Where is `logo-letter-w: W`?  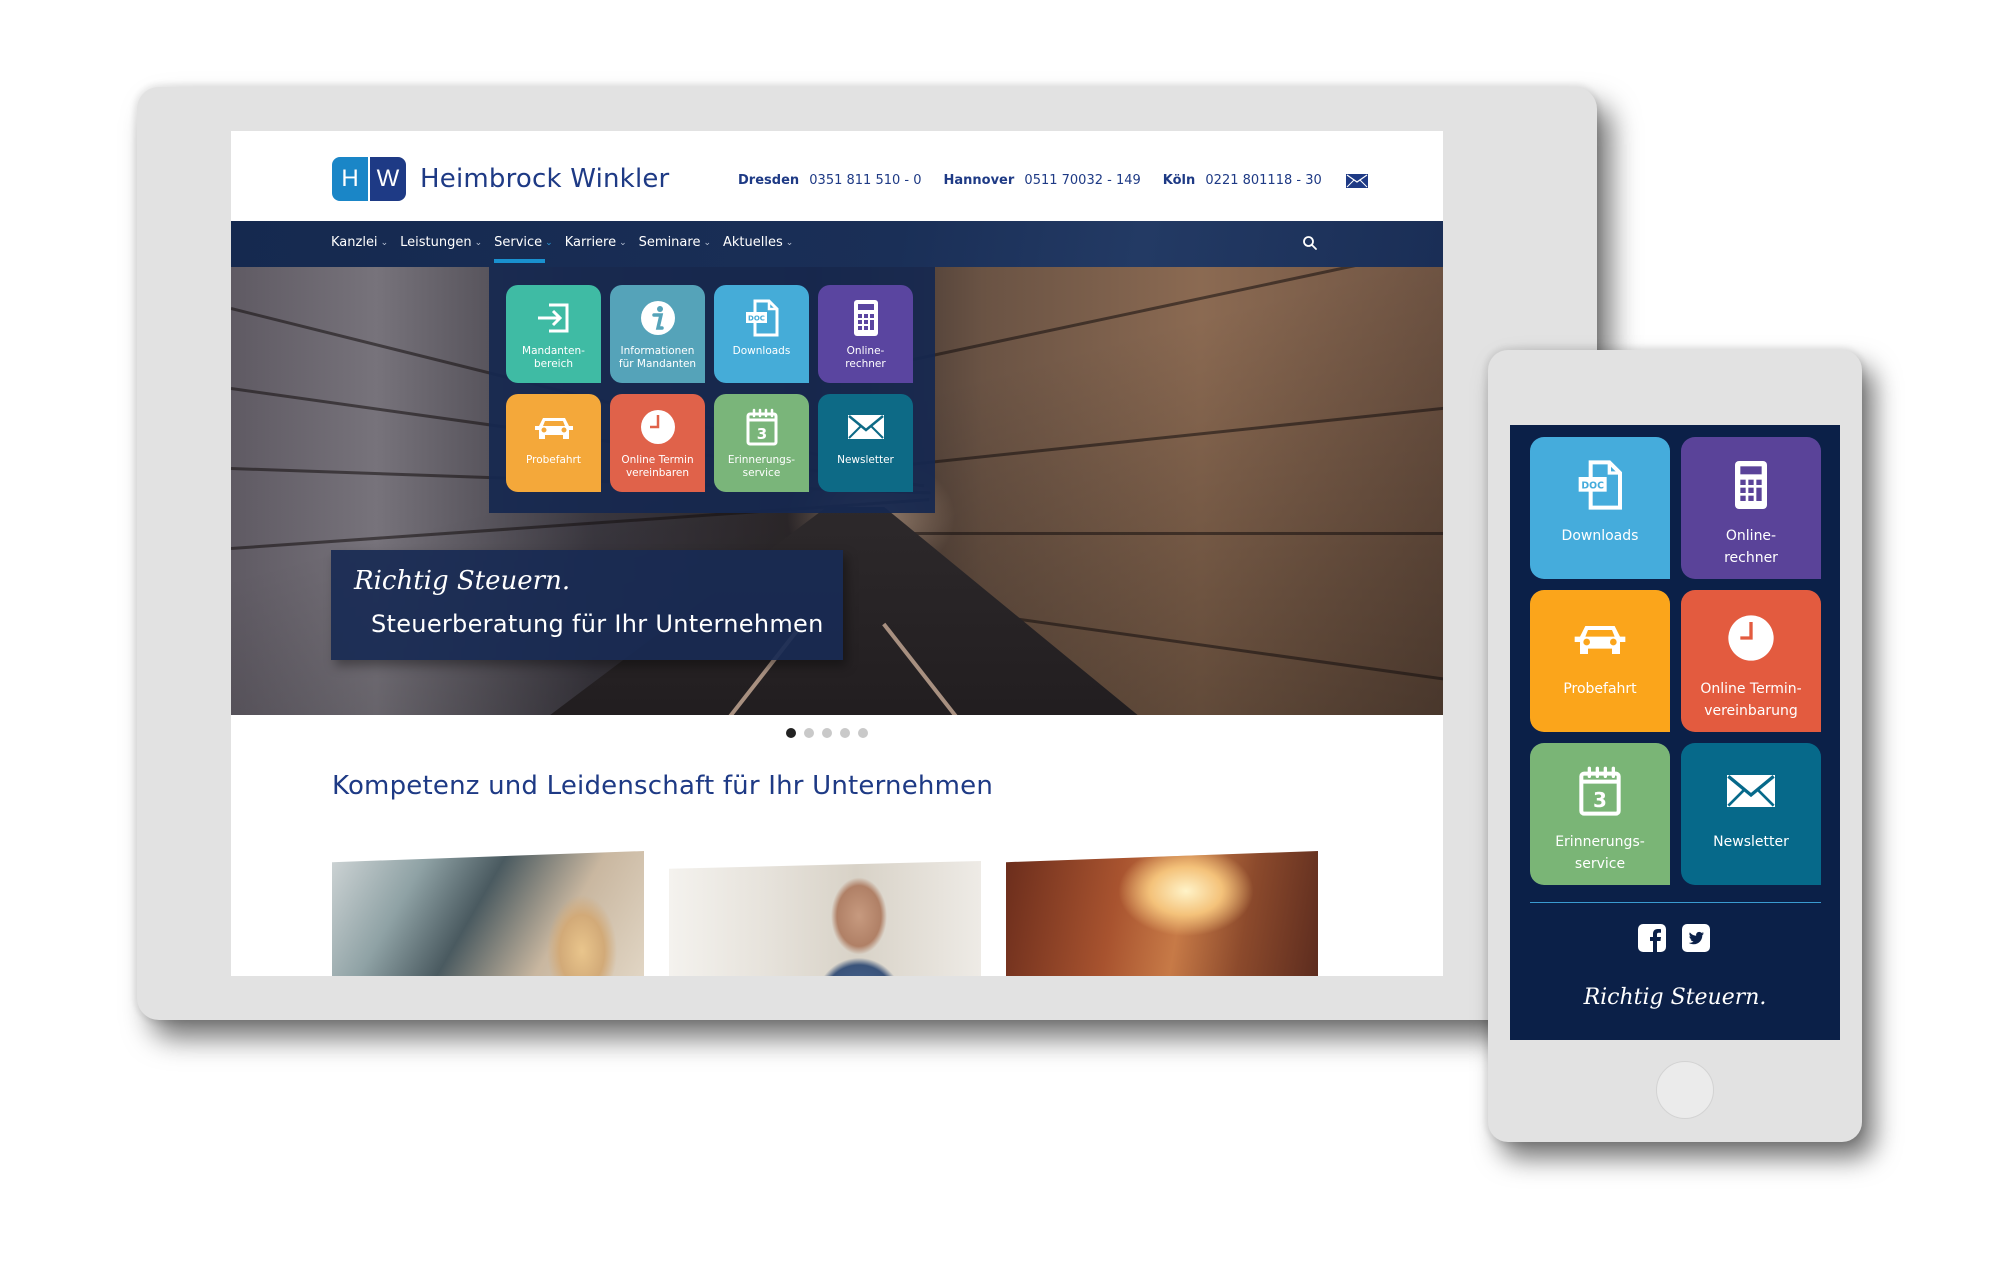
logo-letter-w: W is located at coordinates (388, 179).